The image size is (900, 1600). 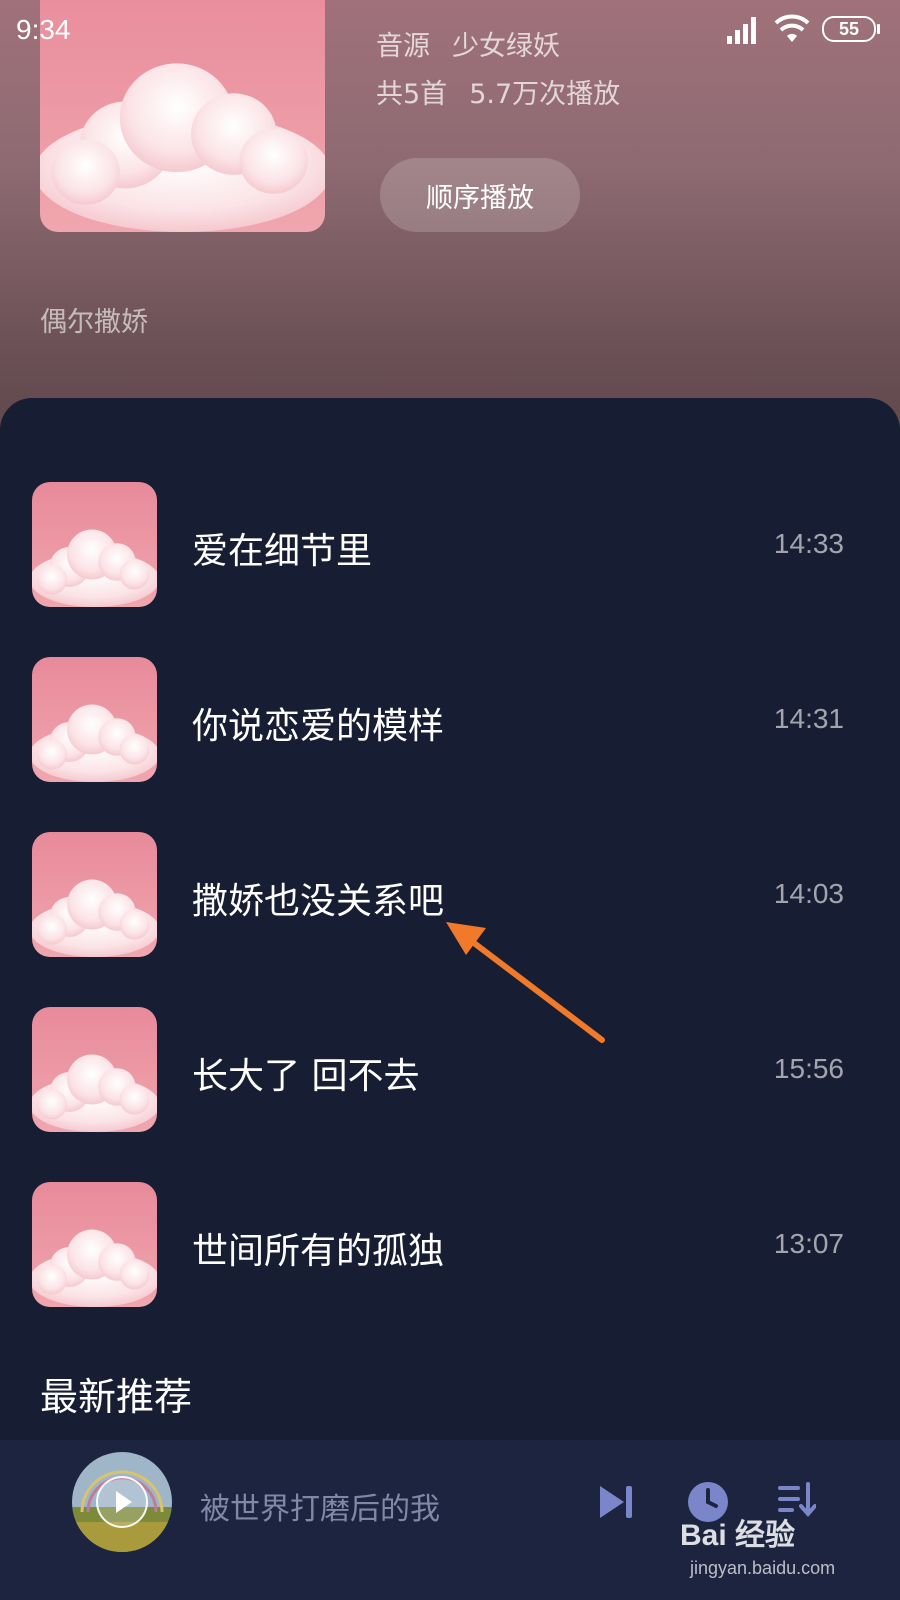 What do you see at coordinates (320, 1506) in the screenshot?
I see `now-playing-title: 被世界打磨后的我` at bounding box center [320, 1506].